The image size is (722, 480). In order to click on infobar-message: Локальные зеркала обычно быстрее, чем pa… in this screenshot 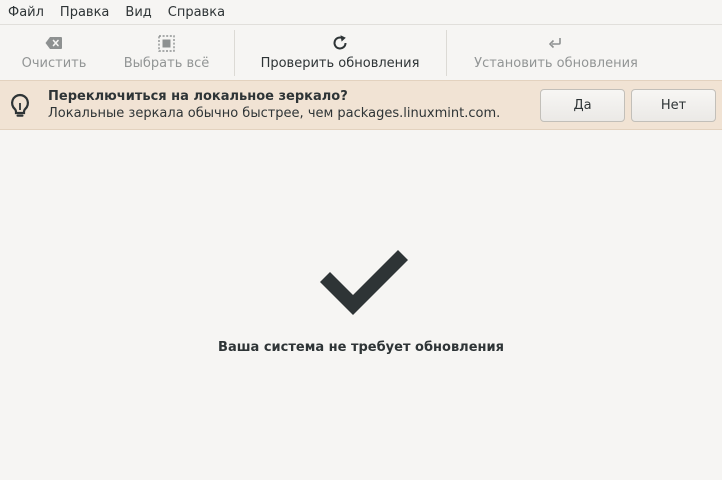, I will do `click(274, 113)`.